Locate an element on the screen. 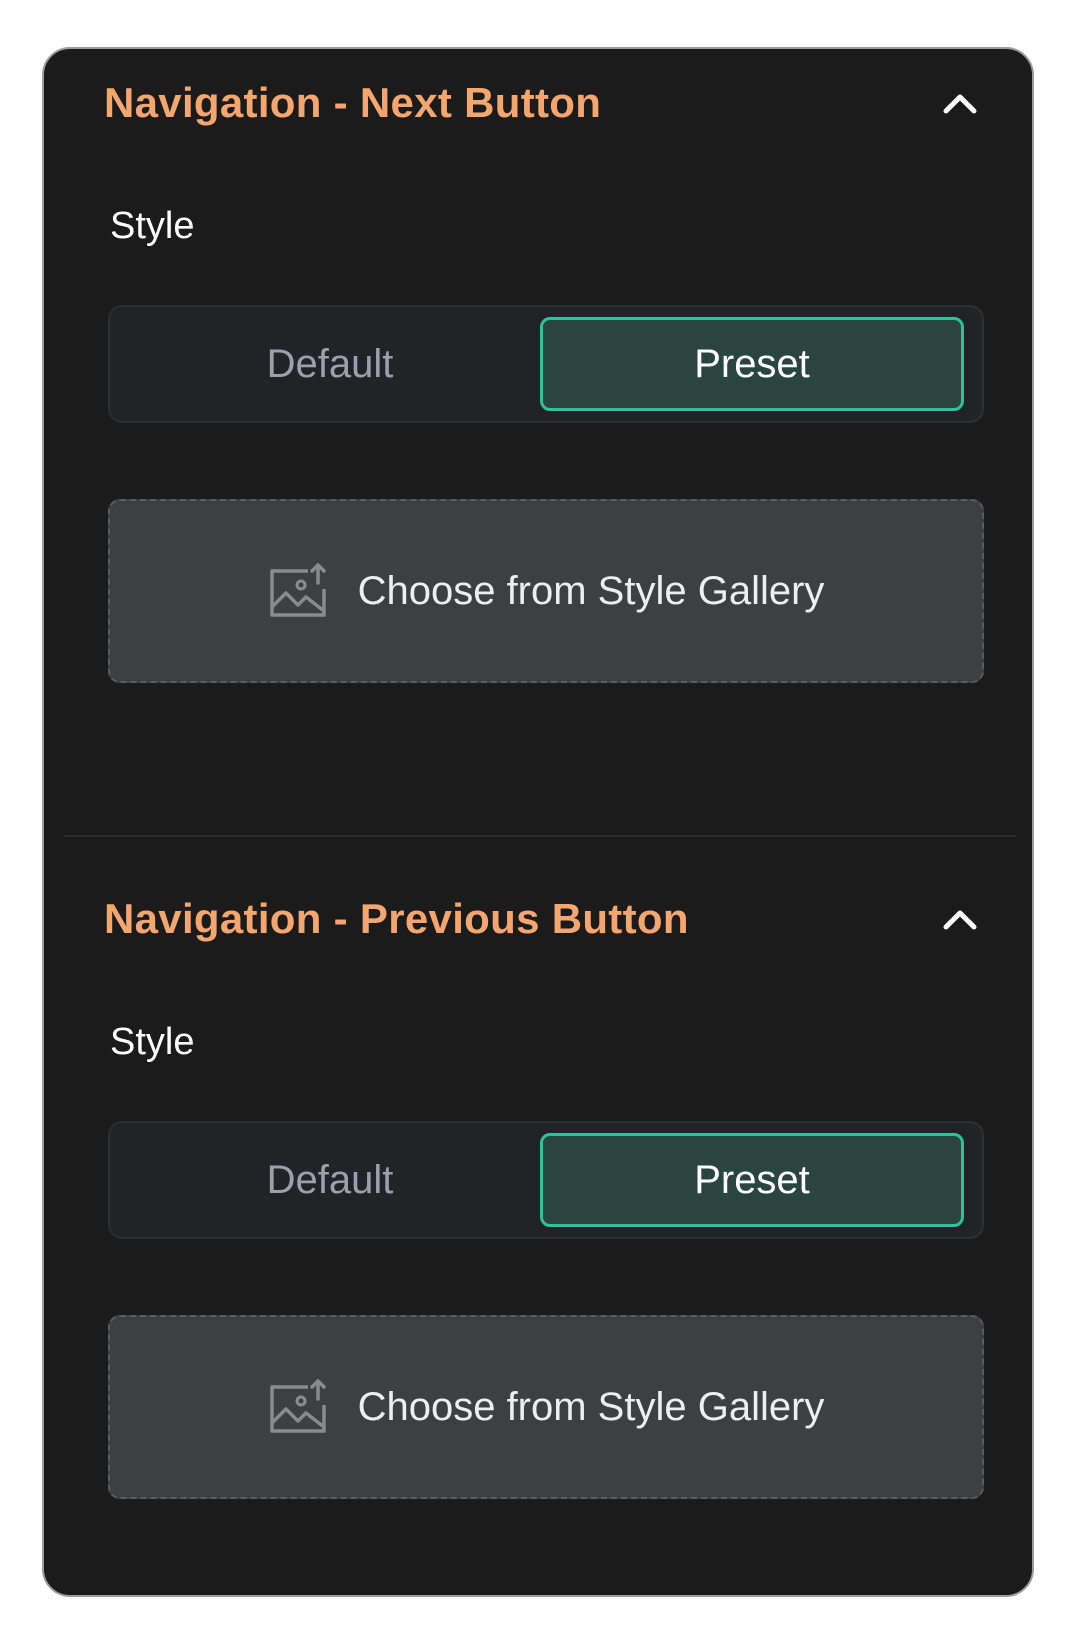 The height and width of the screenshot is (1648, 1077). section-header-next-button: Navigation - Next Button is located at coordinates (538, 105).